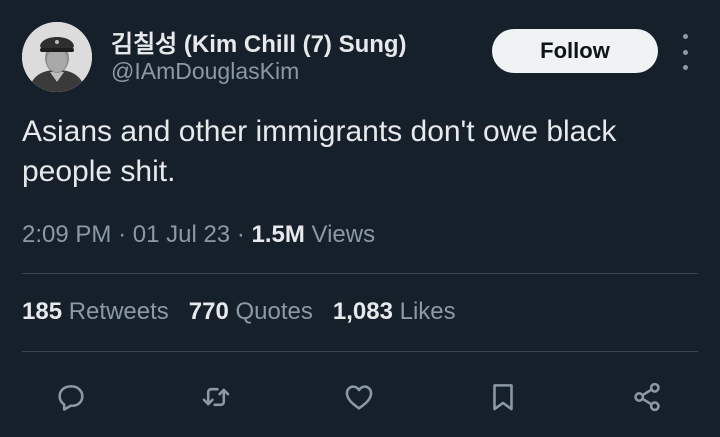 Image resolution: width=720 pixels, height=437 pixels. Describe the element at coordinates (394, 312) in the screenshot. I see `likes-stat: 1,083 Likes` at that location.